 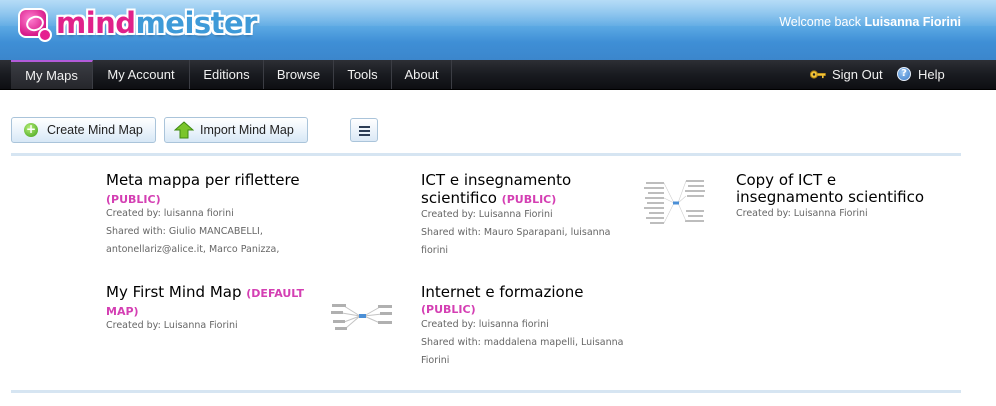 I want to click on tab-browse: Browse, so click(x=299, y=74).